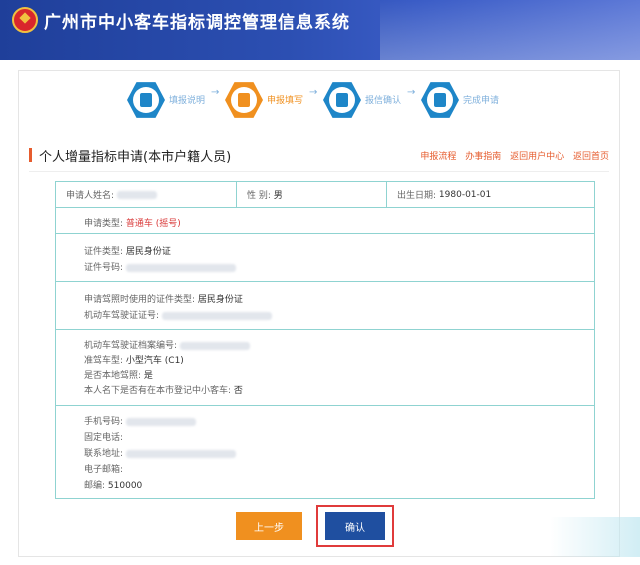 This screenshot has width=640, height=565. I want to click on phone-line: 手机号码:, so click(140, 420).